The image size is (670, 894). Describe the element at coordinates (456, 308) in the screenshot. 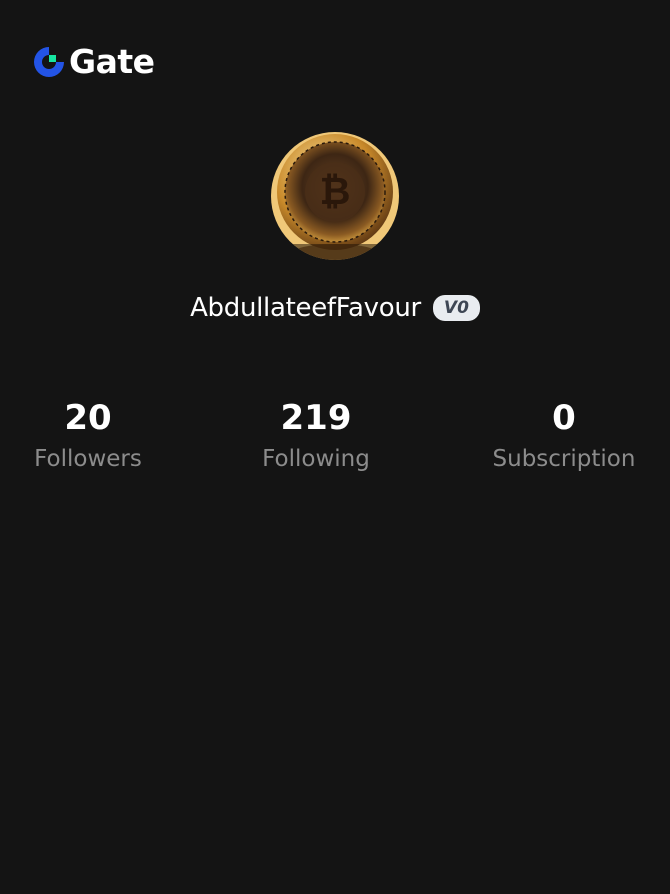

I see `level-badge: V0` at that location.